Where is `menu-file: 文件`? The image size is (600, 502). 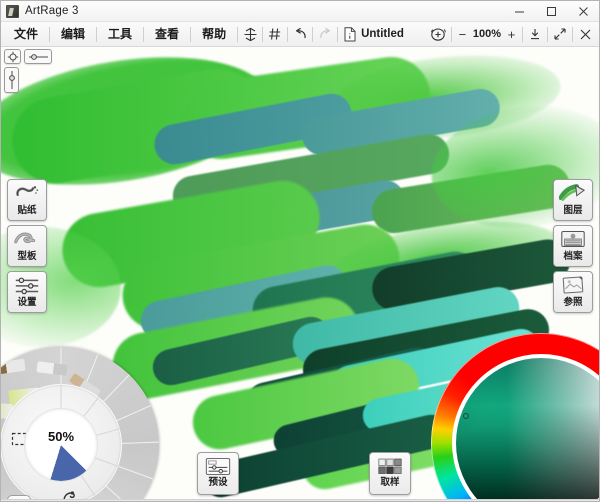 menu-file: 文件 is located at coordinates (26, 34).